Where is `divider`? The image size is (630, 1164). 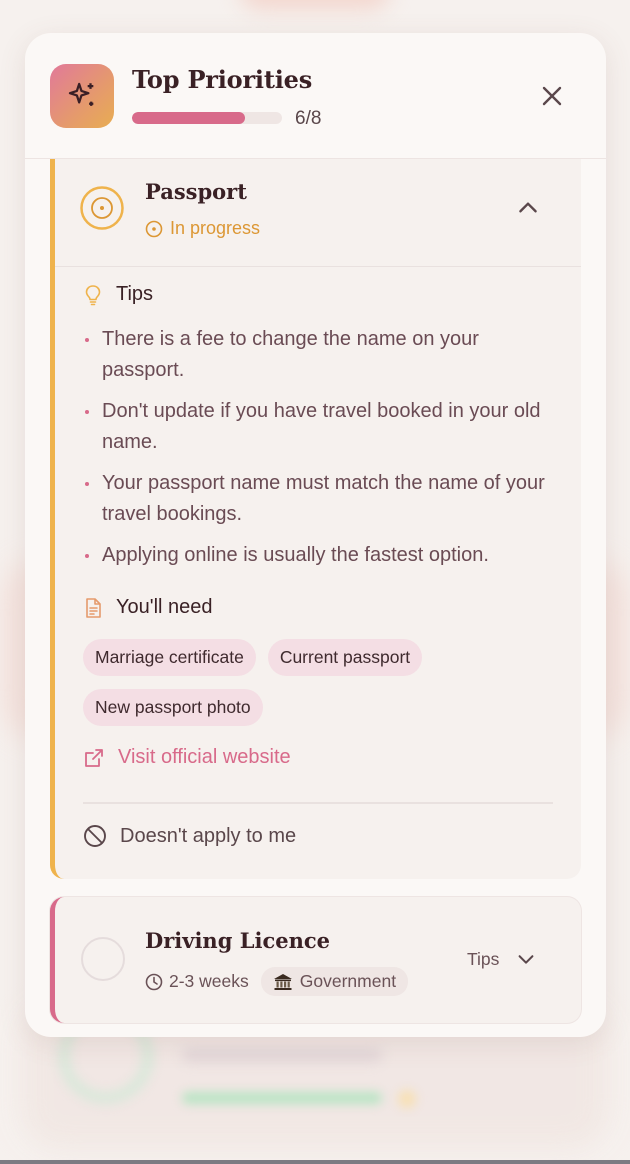
divider is located at coordinates (318, 803).